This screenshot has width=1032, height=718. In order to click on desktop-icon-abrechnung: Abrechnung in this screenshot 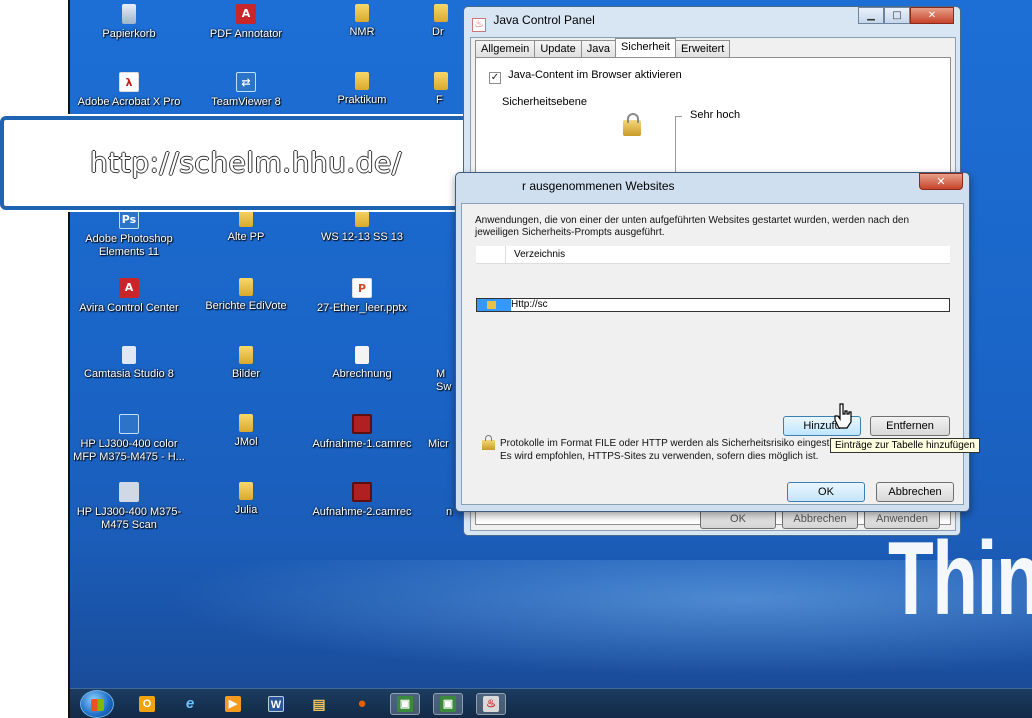, I will do `click(362, 363)`.